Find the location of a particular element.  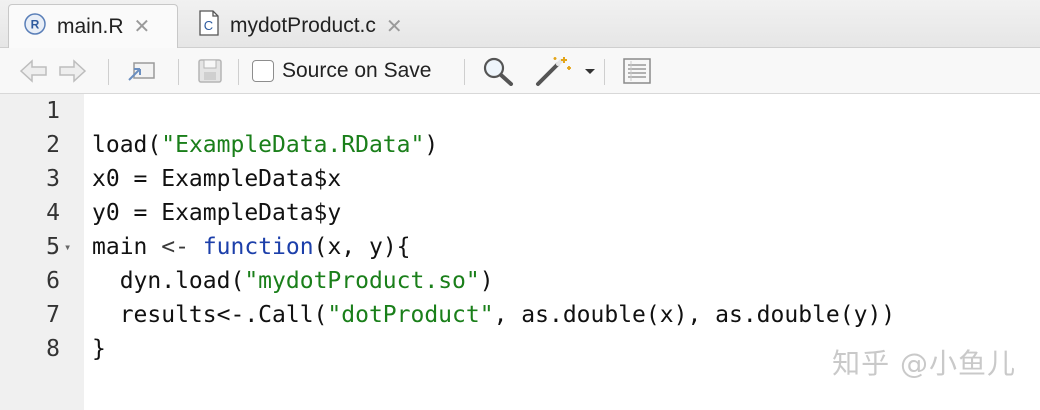

tab-main-r: R main.R ✕ is located at coordinates (93, 26).